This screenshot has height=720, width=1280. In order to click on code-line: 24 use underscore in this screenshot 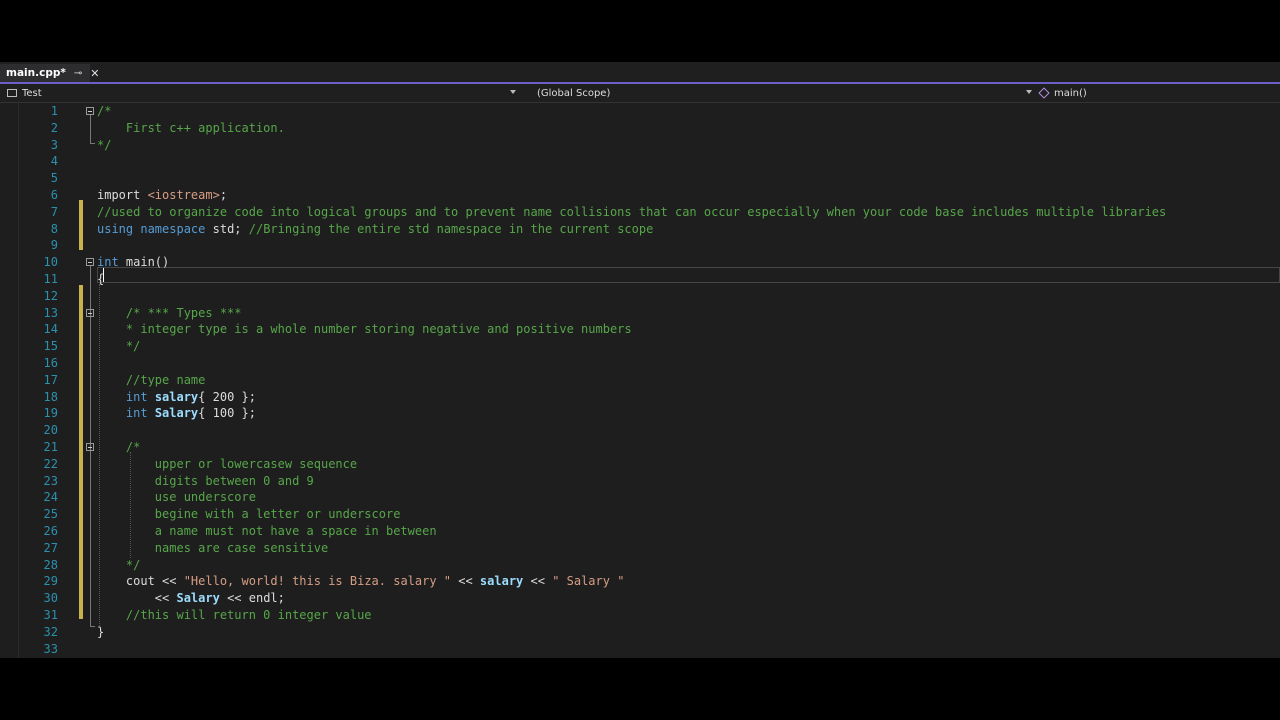, I will do `click(640, 497)`.